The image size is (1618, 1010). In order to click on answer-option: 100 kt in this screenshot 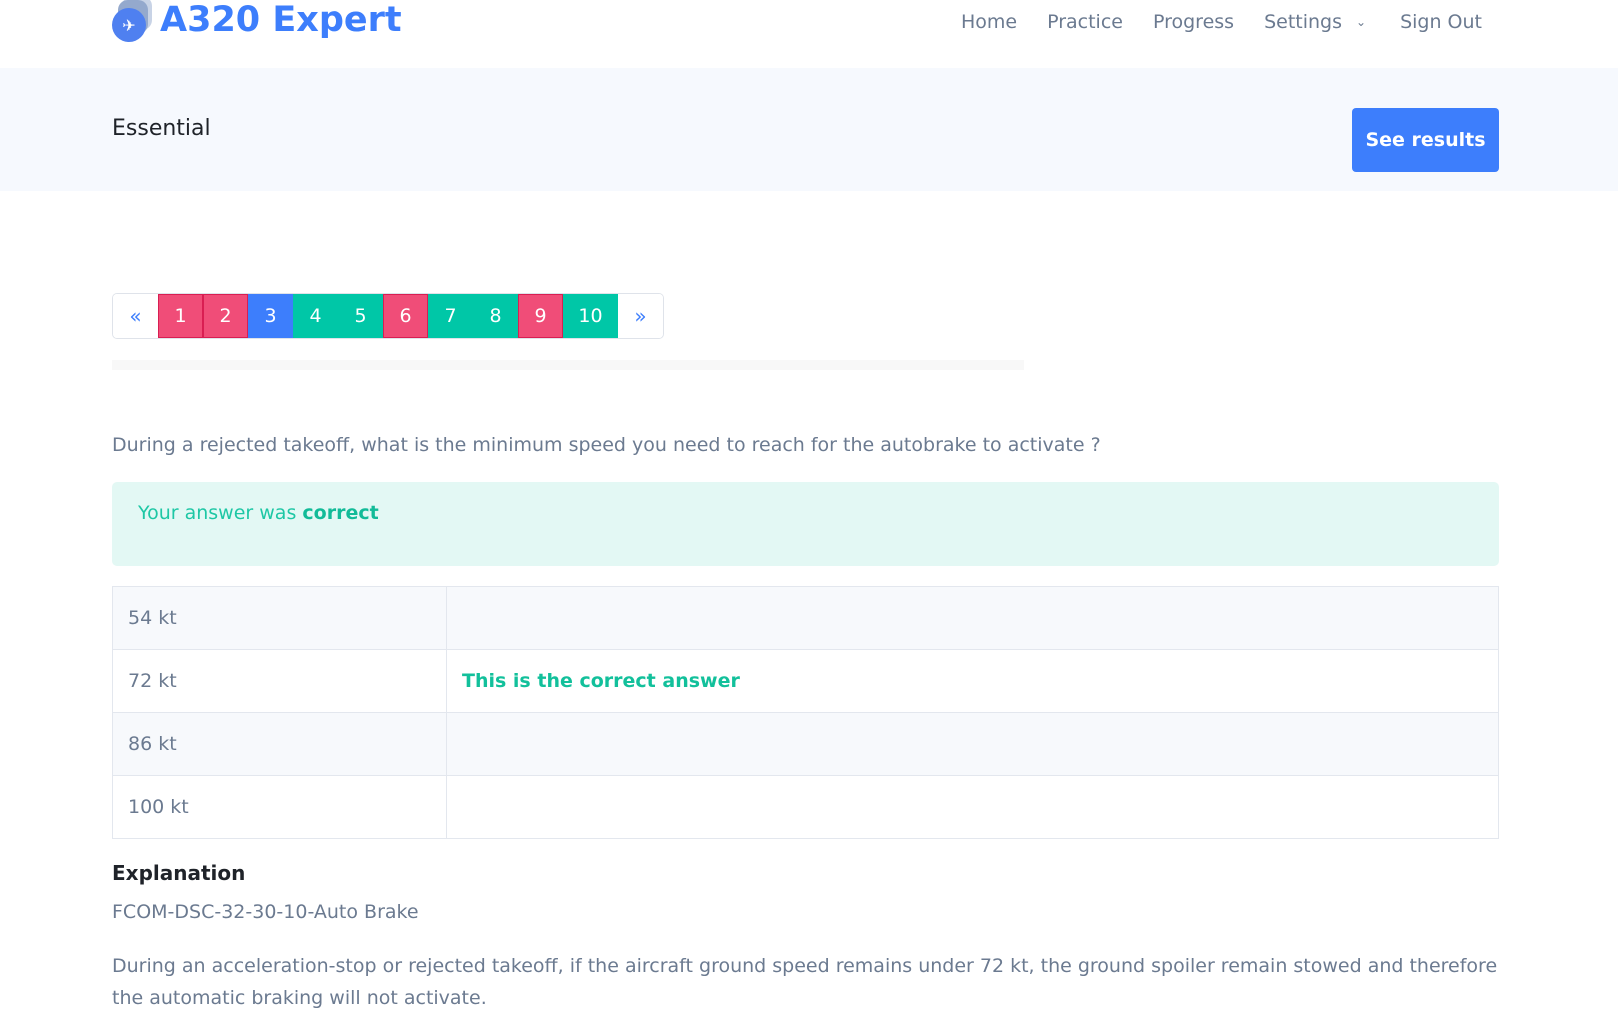, I will do `click(279, 807)`.